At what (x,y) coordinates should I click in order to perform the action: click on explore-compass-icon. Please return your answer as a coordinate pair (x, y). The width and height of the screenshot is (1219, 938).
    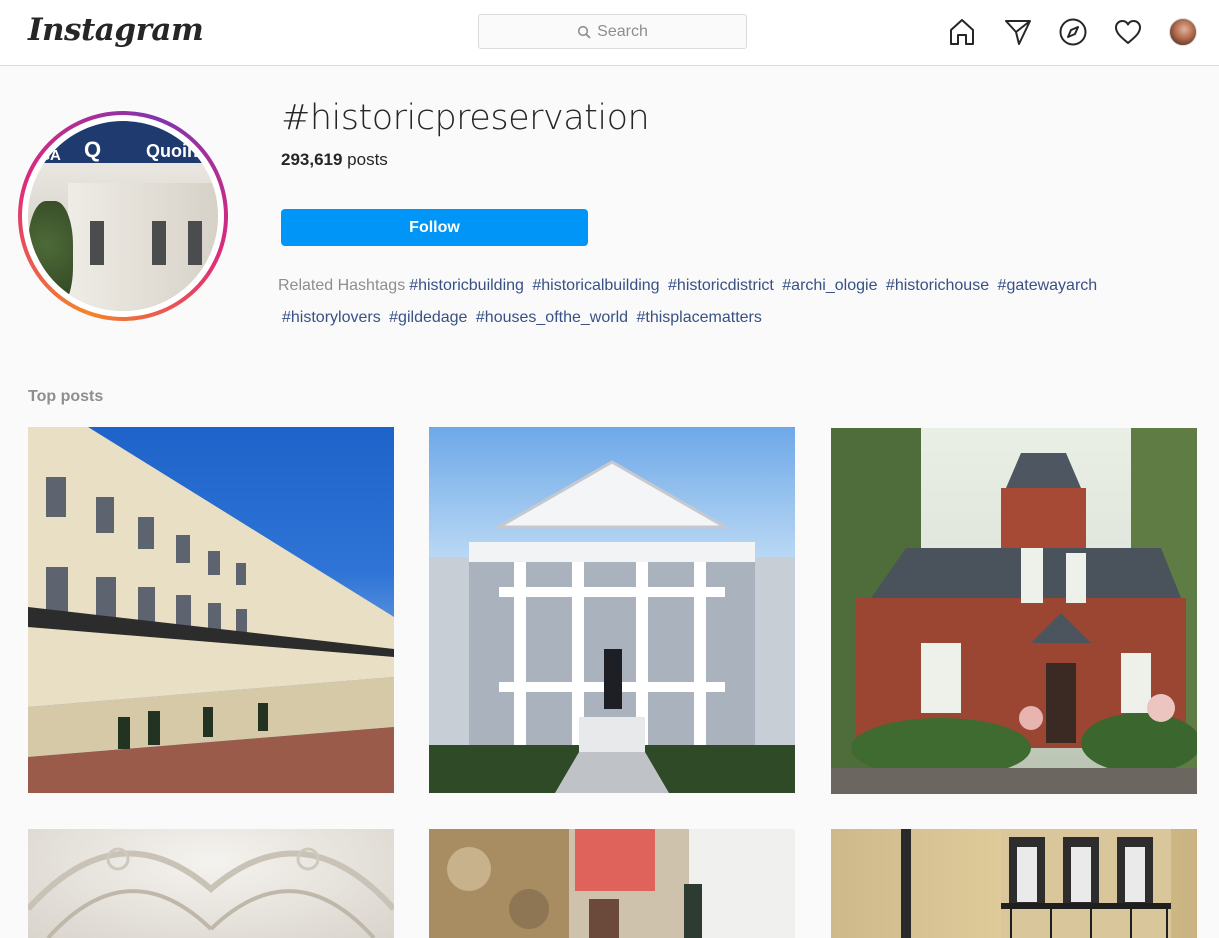
    Looking at the image, I should click on (1073, 32).